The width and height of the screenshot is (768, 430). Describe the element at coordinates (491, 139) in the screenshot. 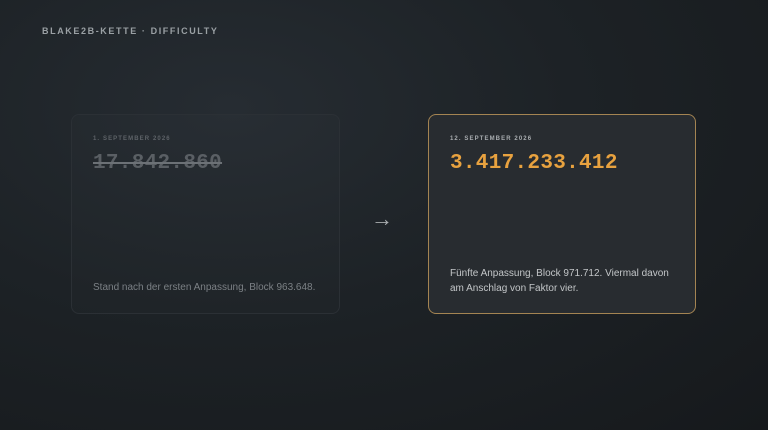

I see `card-after-date: 12. SEPTEMBER 2026` at that location.